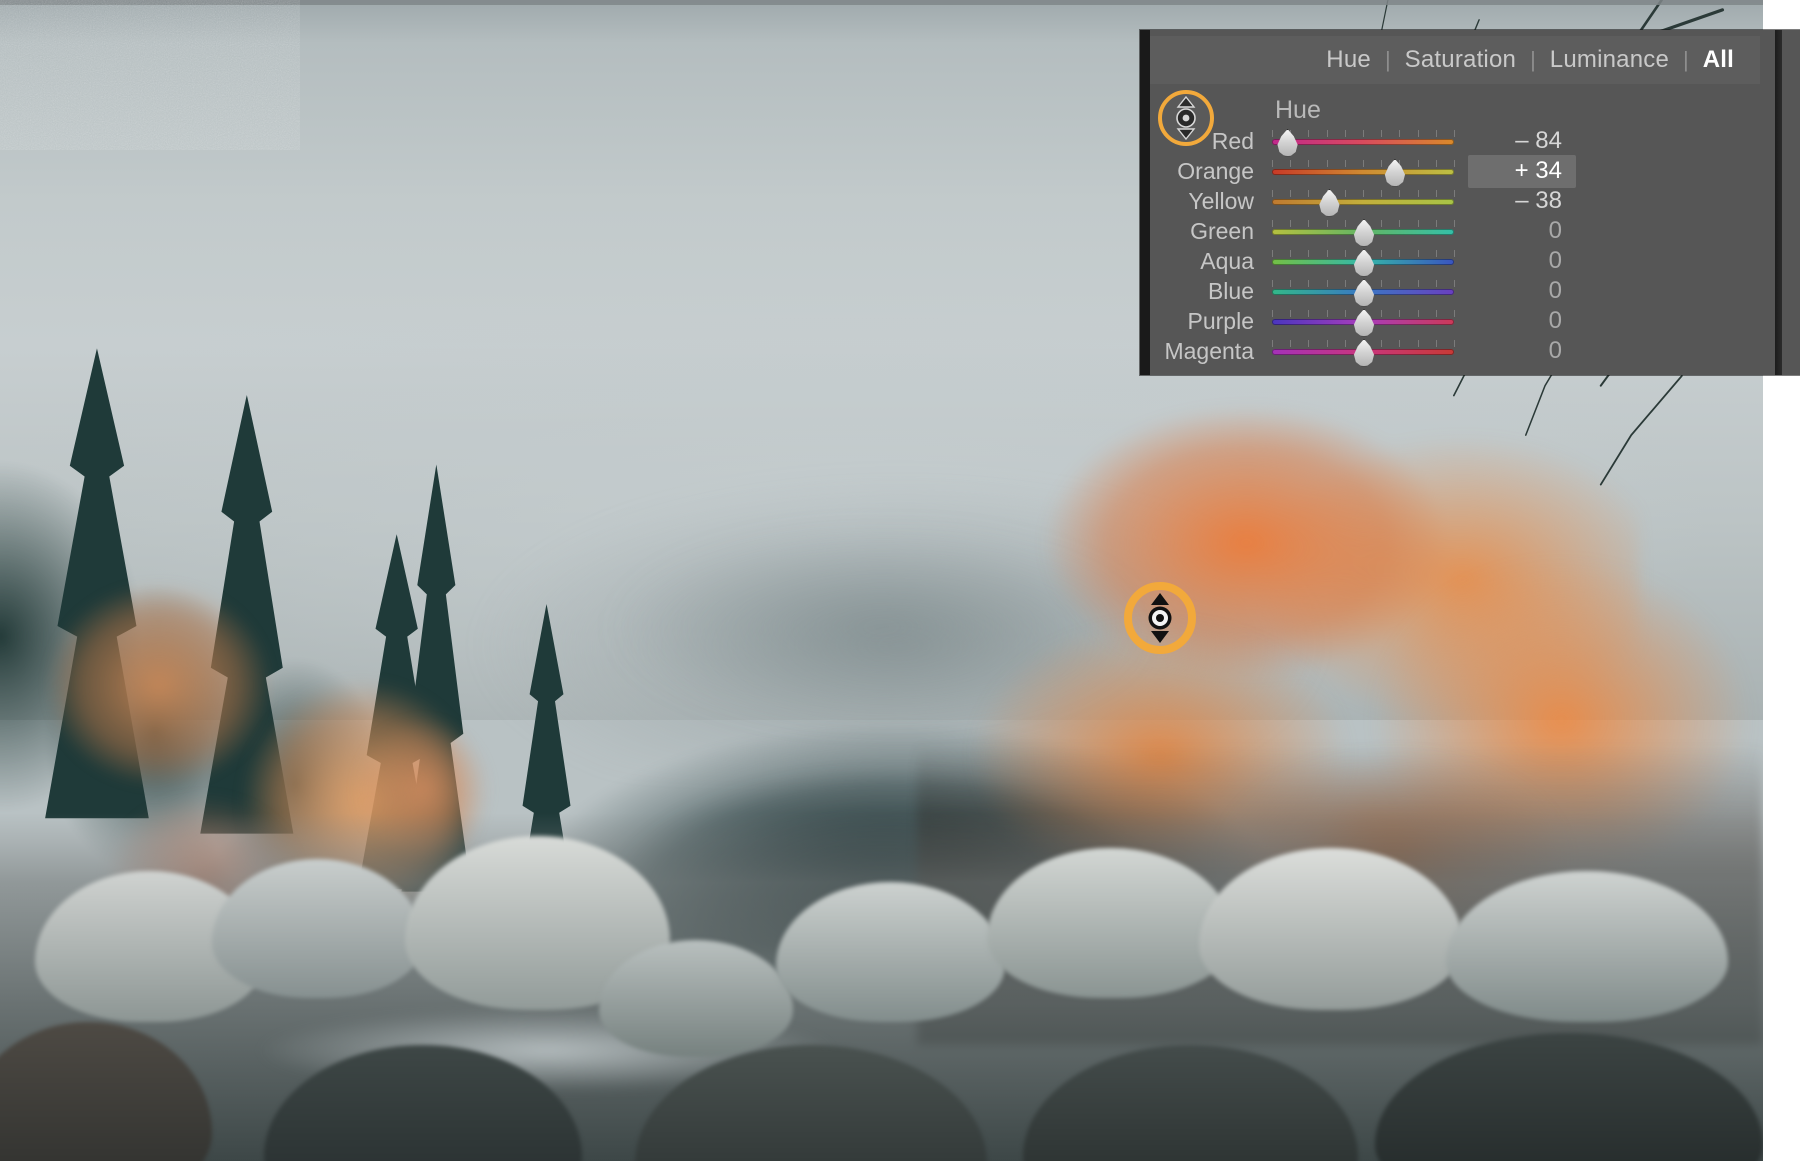  What do you see at coordinates (1363, 231) in the screenshot?
I see `slider-track-green` at bounding box center [1363, 231].